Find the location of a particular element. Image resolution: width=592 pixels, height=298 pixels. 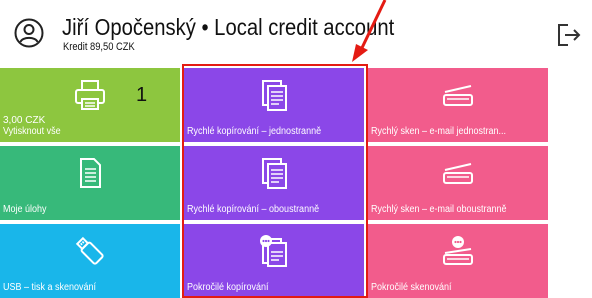

logout-icon is located at coordinates (569, 35).